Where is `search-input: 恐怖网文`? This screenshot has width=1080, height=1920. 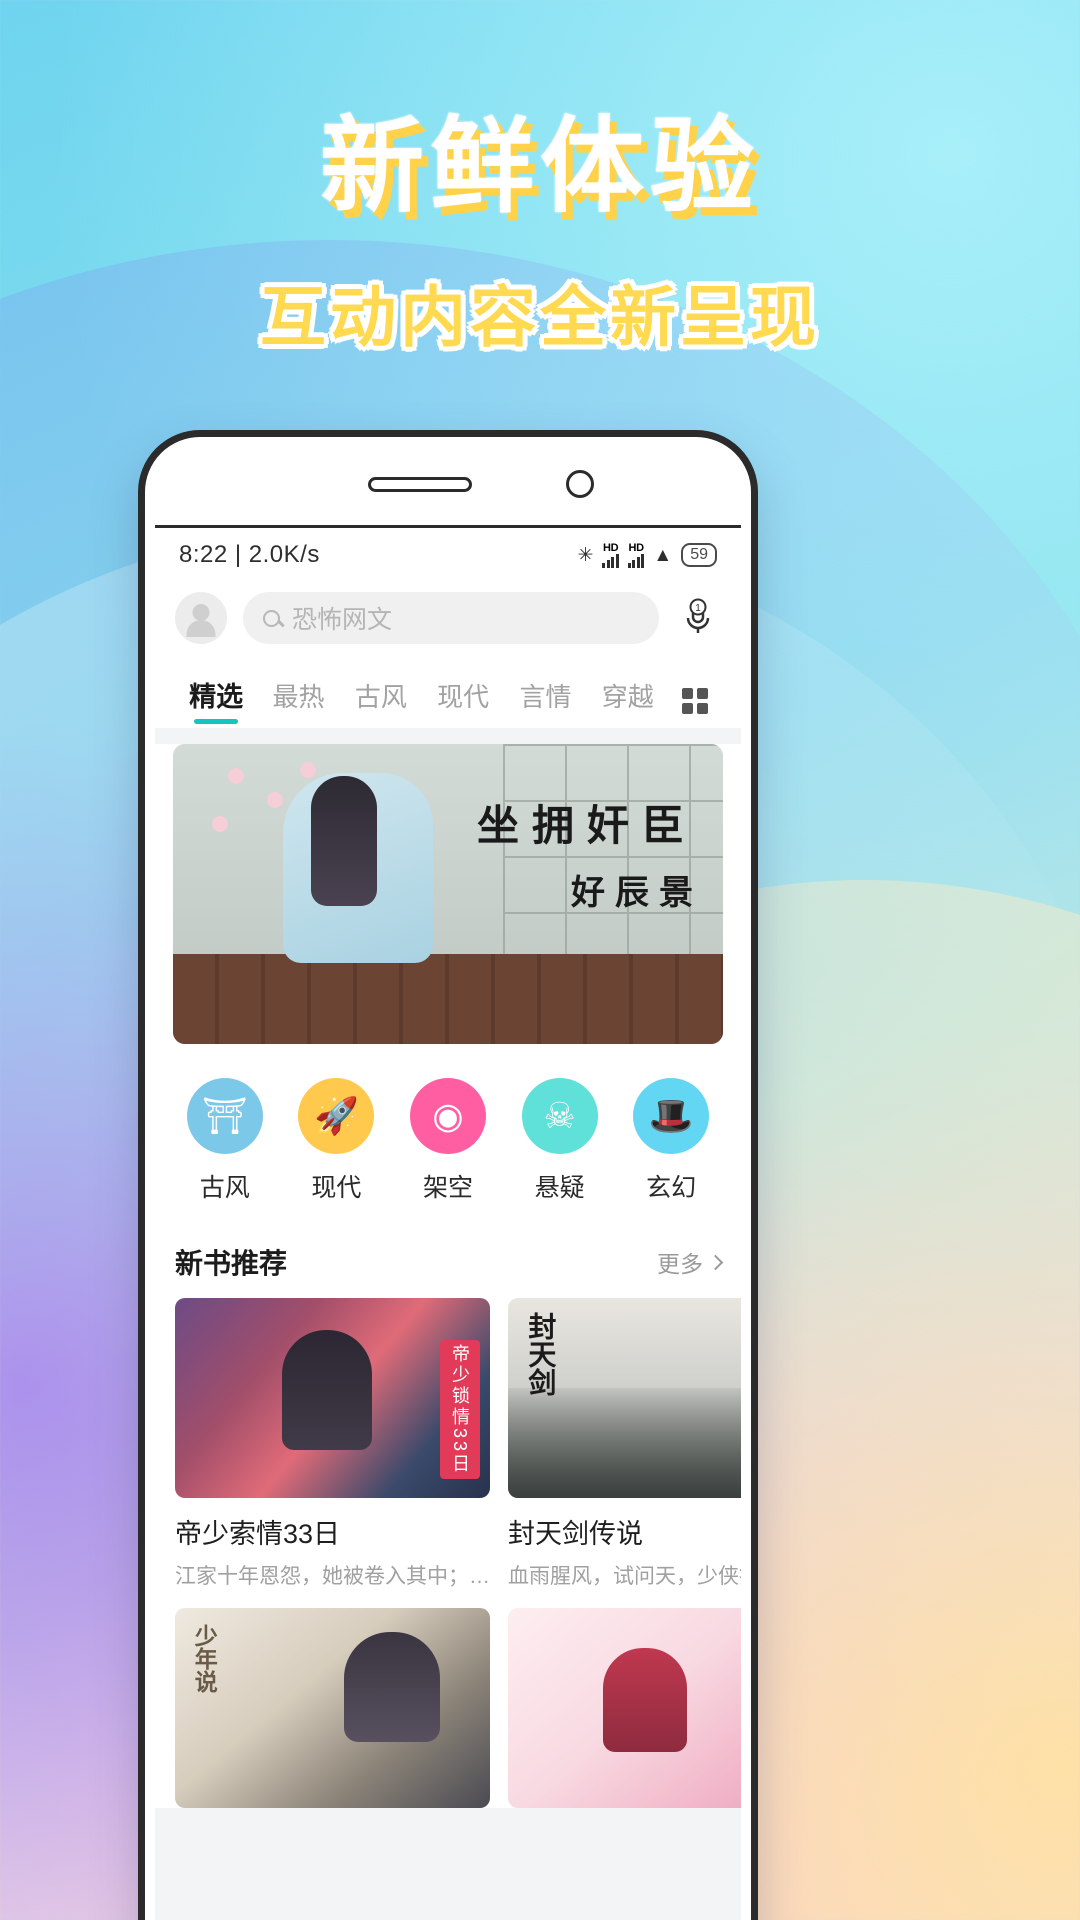 search-input: 恐怖网文 is located at coordinates (451, 618).